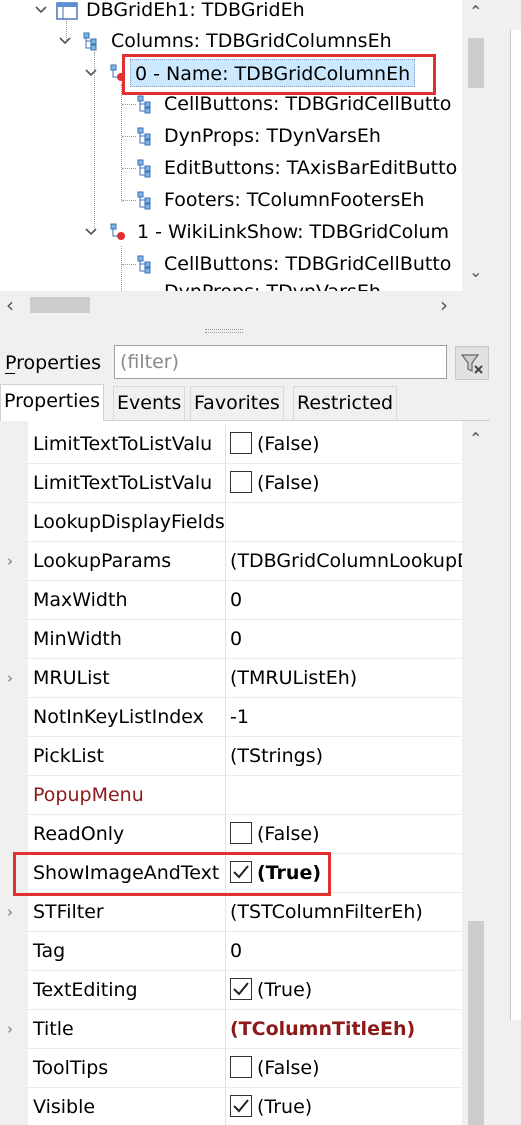 This screenshot has height=1125, width=521. What do you see at coordinates (476, 145) in the screenshot?
I see `tree-vertical-scrollbar: ⌃ ⌄` at bounding box center [476, 145].